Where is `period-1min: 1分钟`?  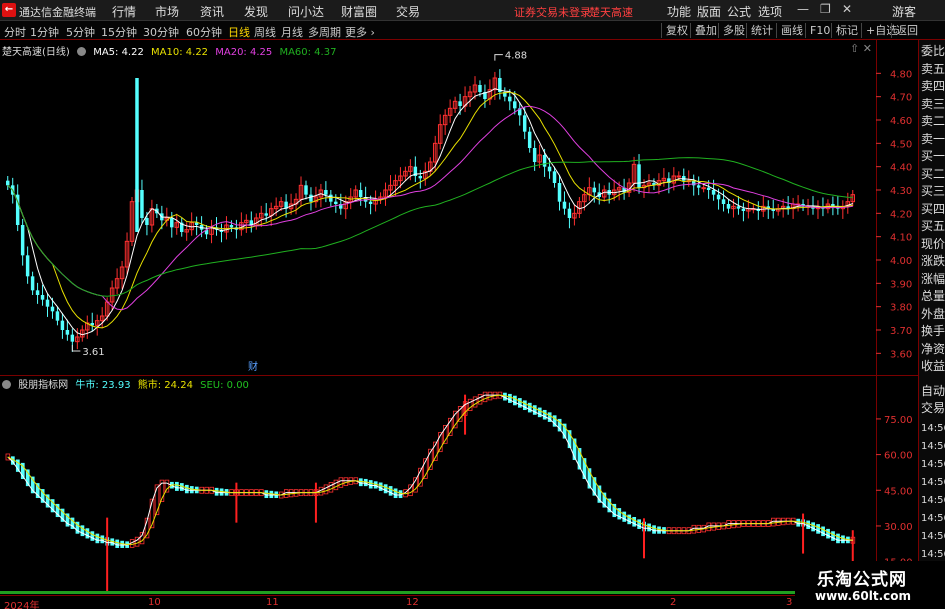
period-1min: 1分钟 is located at coordinates (44, 32).